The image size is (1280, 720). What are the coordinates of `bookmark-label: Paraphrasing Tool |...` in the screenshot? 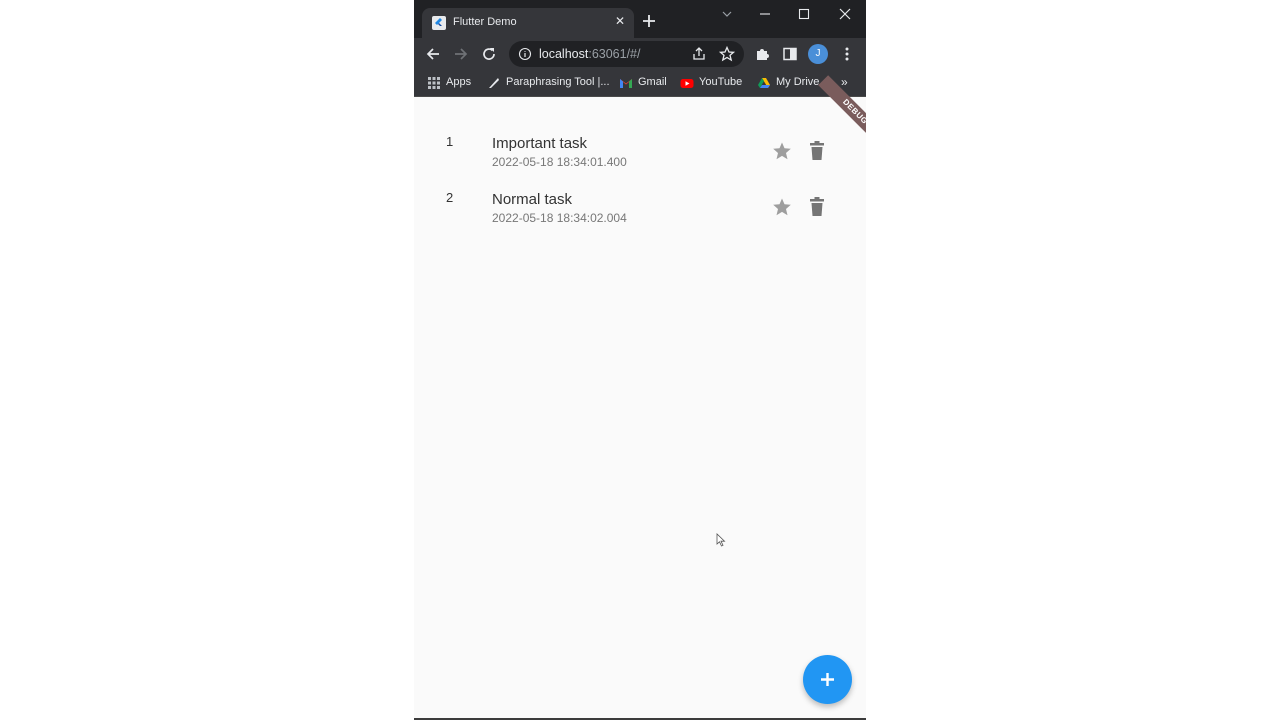 It's located at (558, 82).